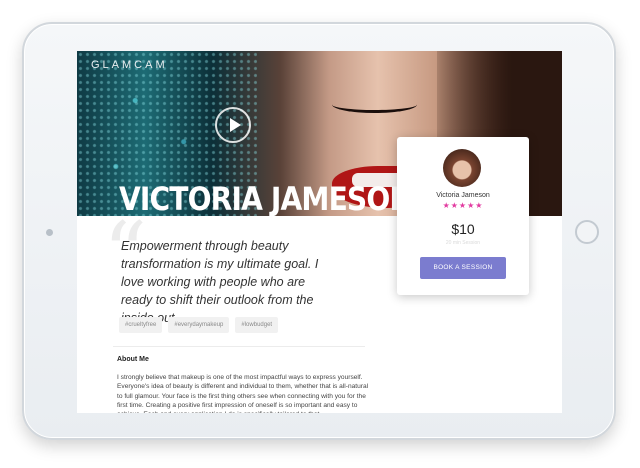  Describe the element at coordinates (257, 325) in the screenshot. I see `tag-chip: #lowbudget` at that location.